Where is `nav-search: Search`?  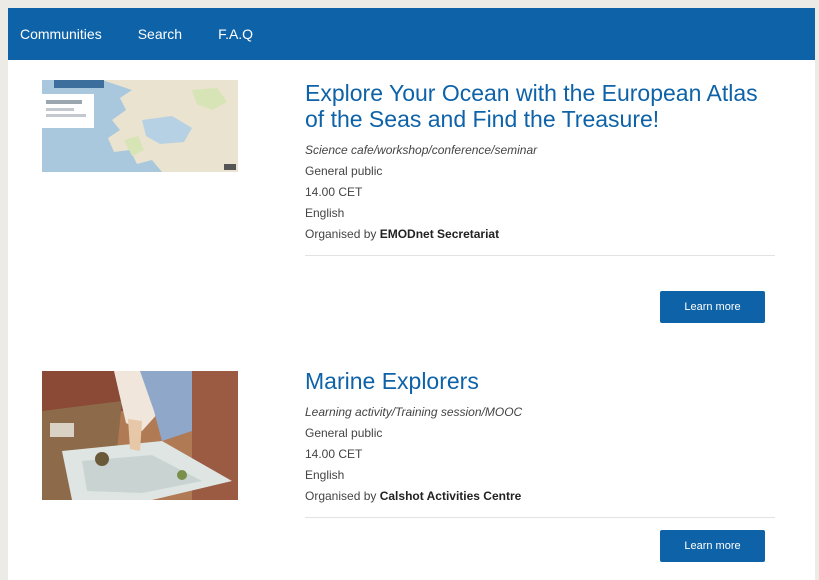
nav-search: Search is located at coordinates (160, 34).